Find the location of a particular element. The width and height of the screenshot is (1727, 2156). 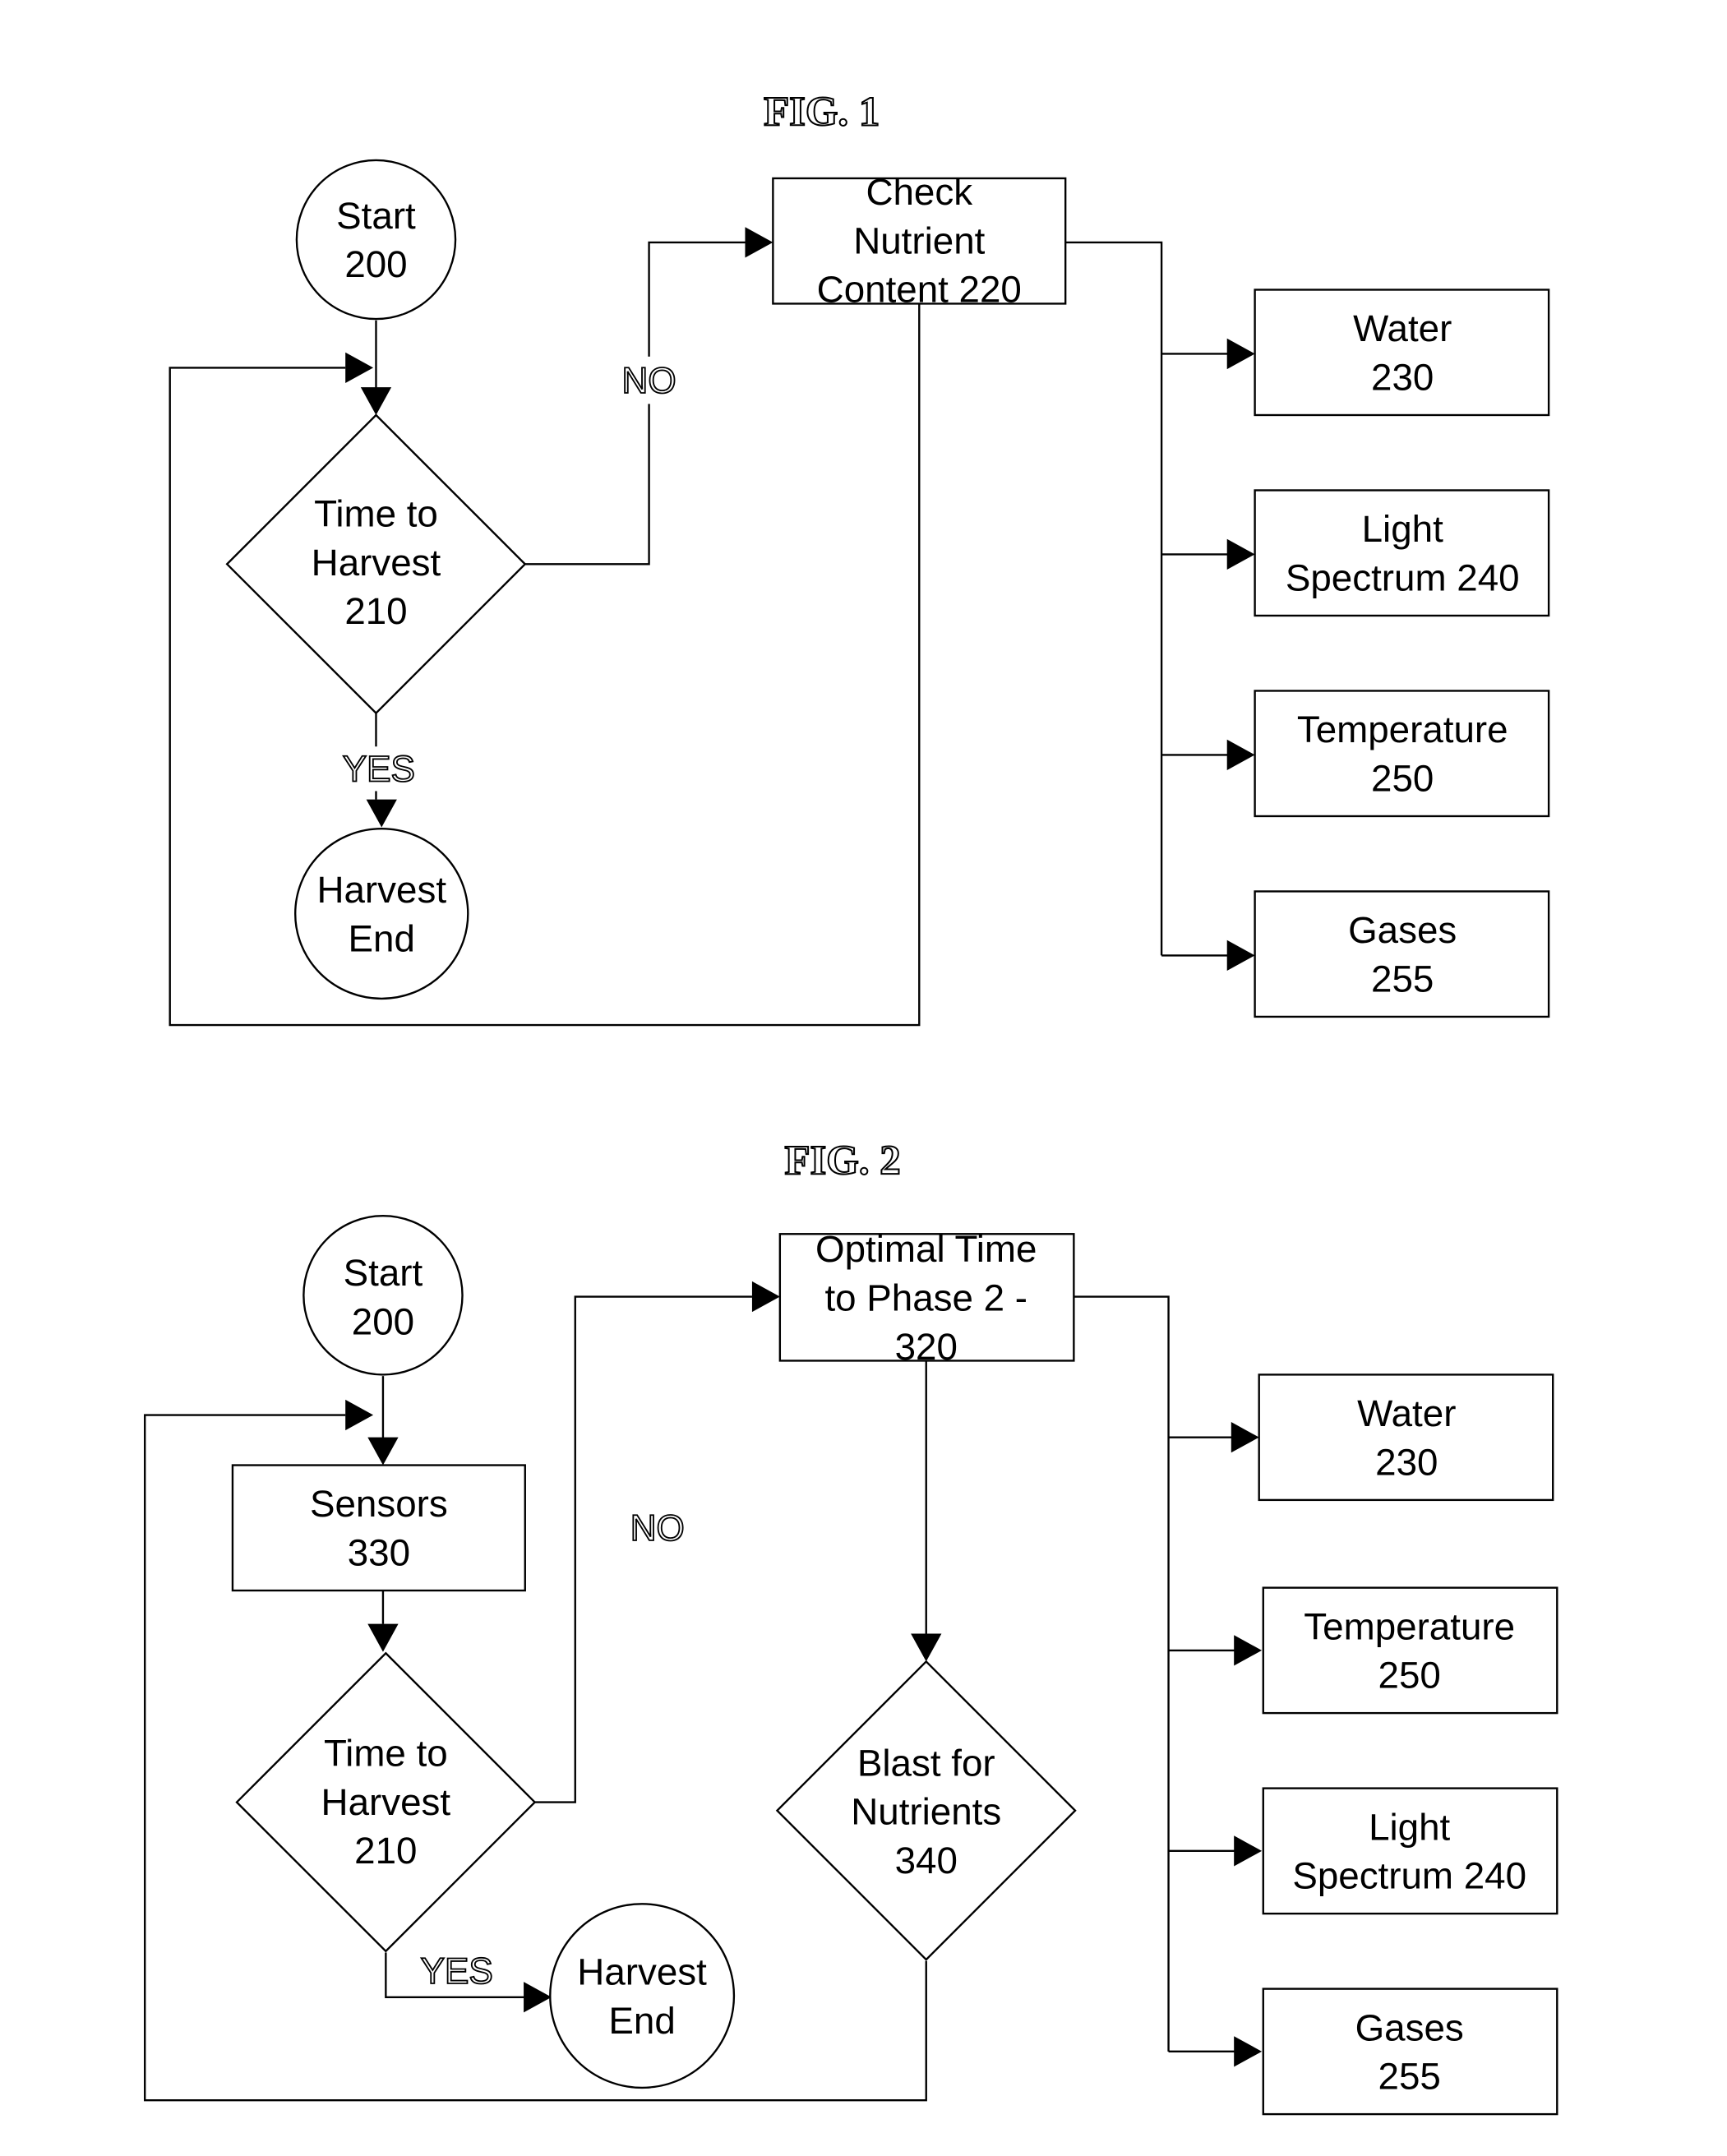

connector-loop-back is located at coordinates (545, 665).